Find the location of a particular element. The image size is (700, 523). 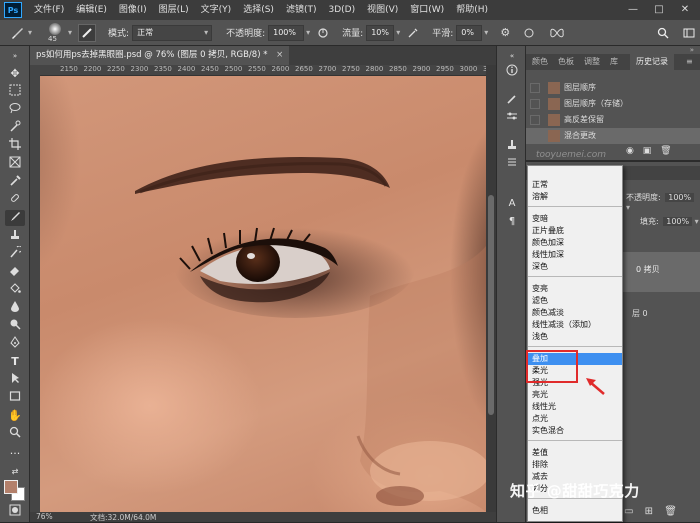

brush-panel-icon is located at coordinates (512, 100).